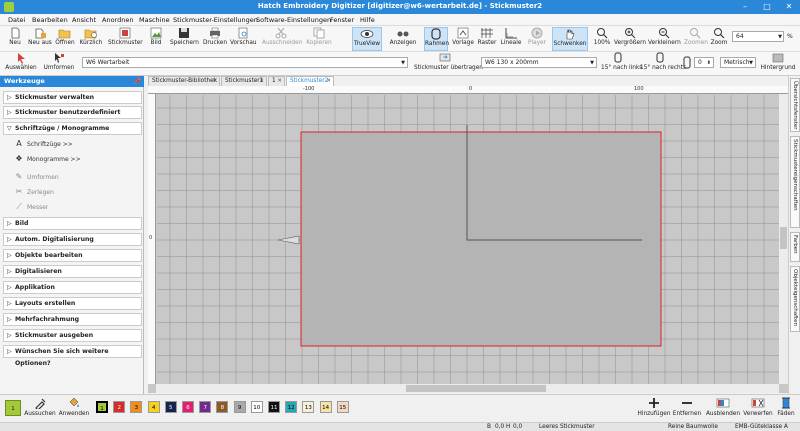 The height and width of the screenshot is (431, 800). Describe the element at coordinates (47, 158) in the screenshot. I see `subitem-monogramme: ❖ Monogramme >>` at that location.